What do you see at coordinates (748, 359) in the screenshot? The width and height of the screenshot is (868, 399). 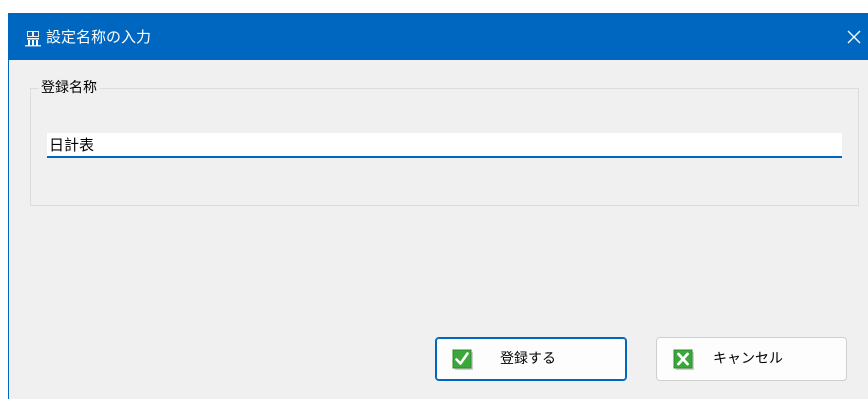 I see `cancel-button-label: キャンセル` at bounding box center [748, 359].